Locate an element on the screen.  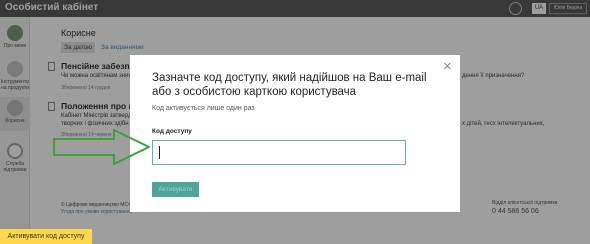
close-icon: ✕ is located at coordinates (447, 66).